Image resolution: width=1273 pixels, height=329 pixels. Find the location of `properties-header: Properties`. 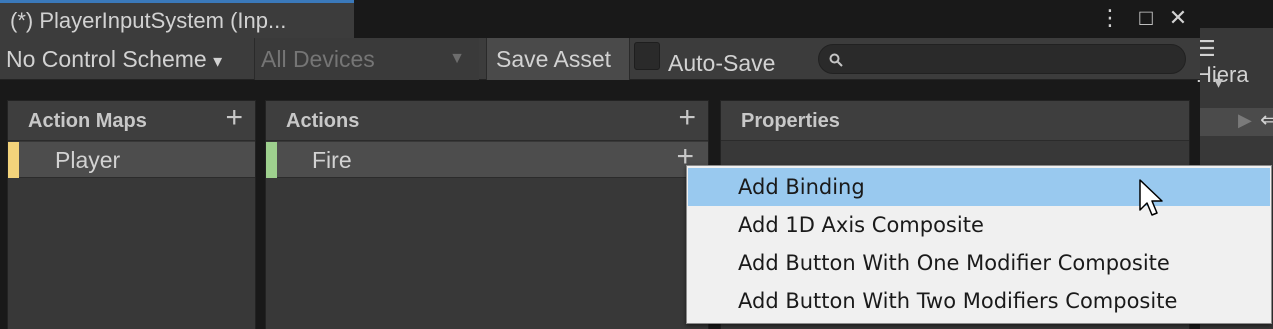

properties-header: Properties is located at coordinates (955, 121).